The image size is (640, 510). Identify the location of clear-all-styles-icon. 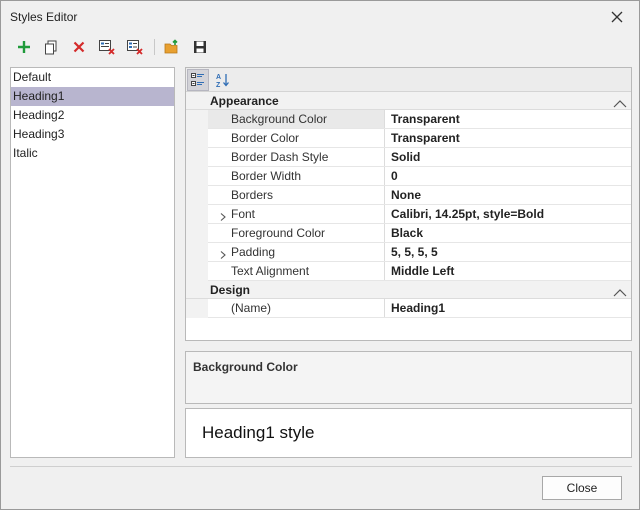
(135, 47).